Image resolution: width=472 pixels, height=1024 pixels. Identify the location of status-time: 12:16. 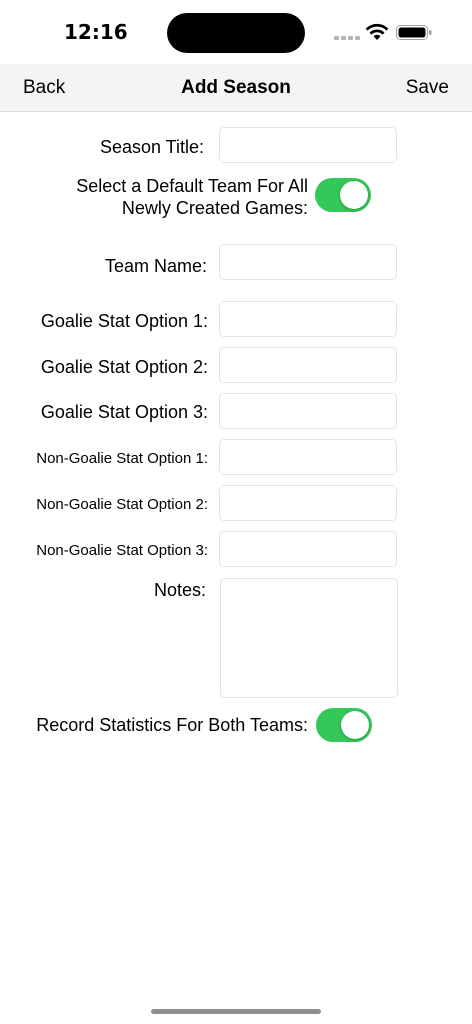
(96, 32).